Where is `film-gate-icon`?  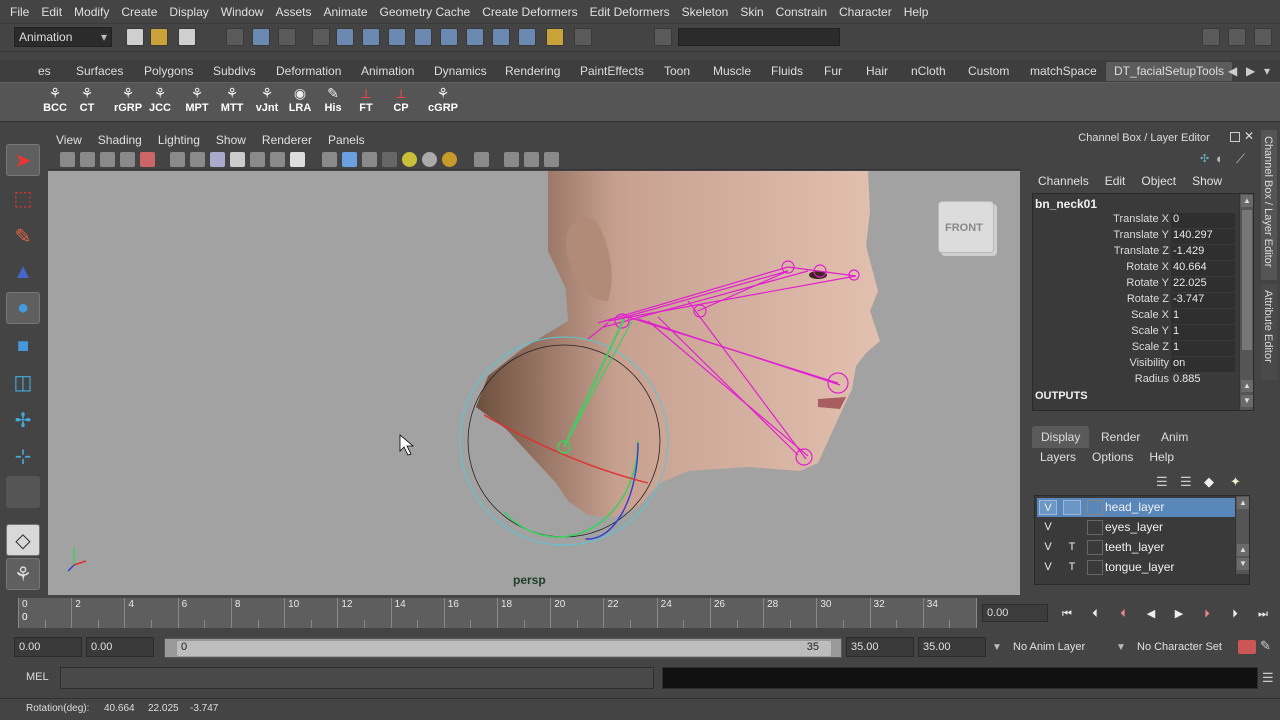
film-gate-icon is located at coordinates (197, 159).